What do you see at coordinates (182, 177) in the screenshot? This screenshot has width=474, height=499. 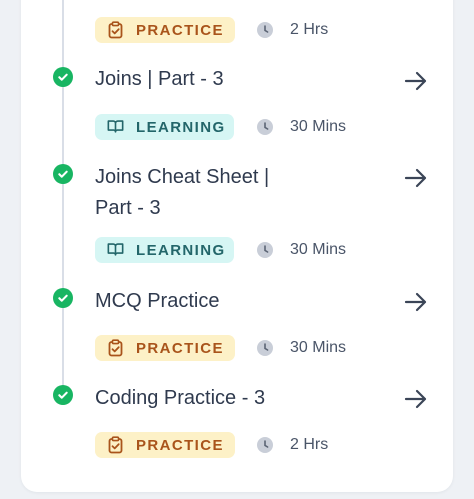 I see `item-title-line: Joins Cheat Sheet |` at bounding box center [182, 177].